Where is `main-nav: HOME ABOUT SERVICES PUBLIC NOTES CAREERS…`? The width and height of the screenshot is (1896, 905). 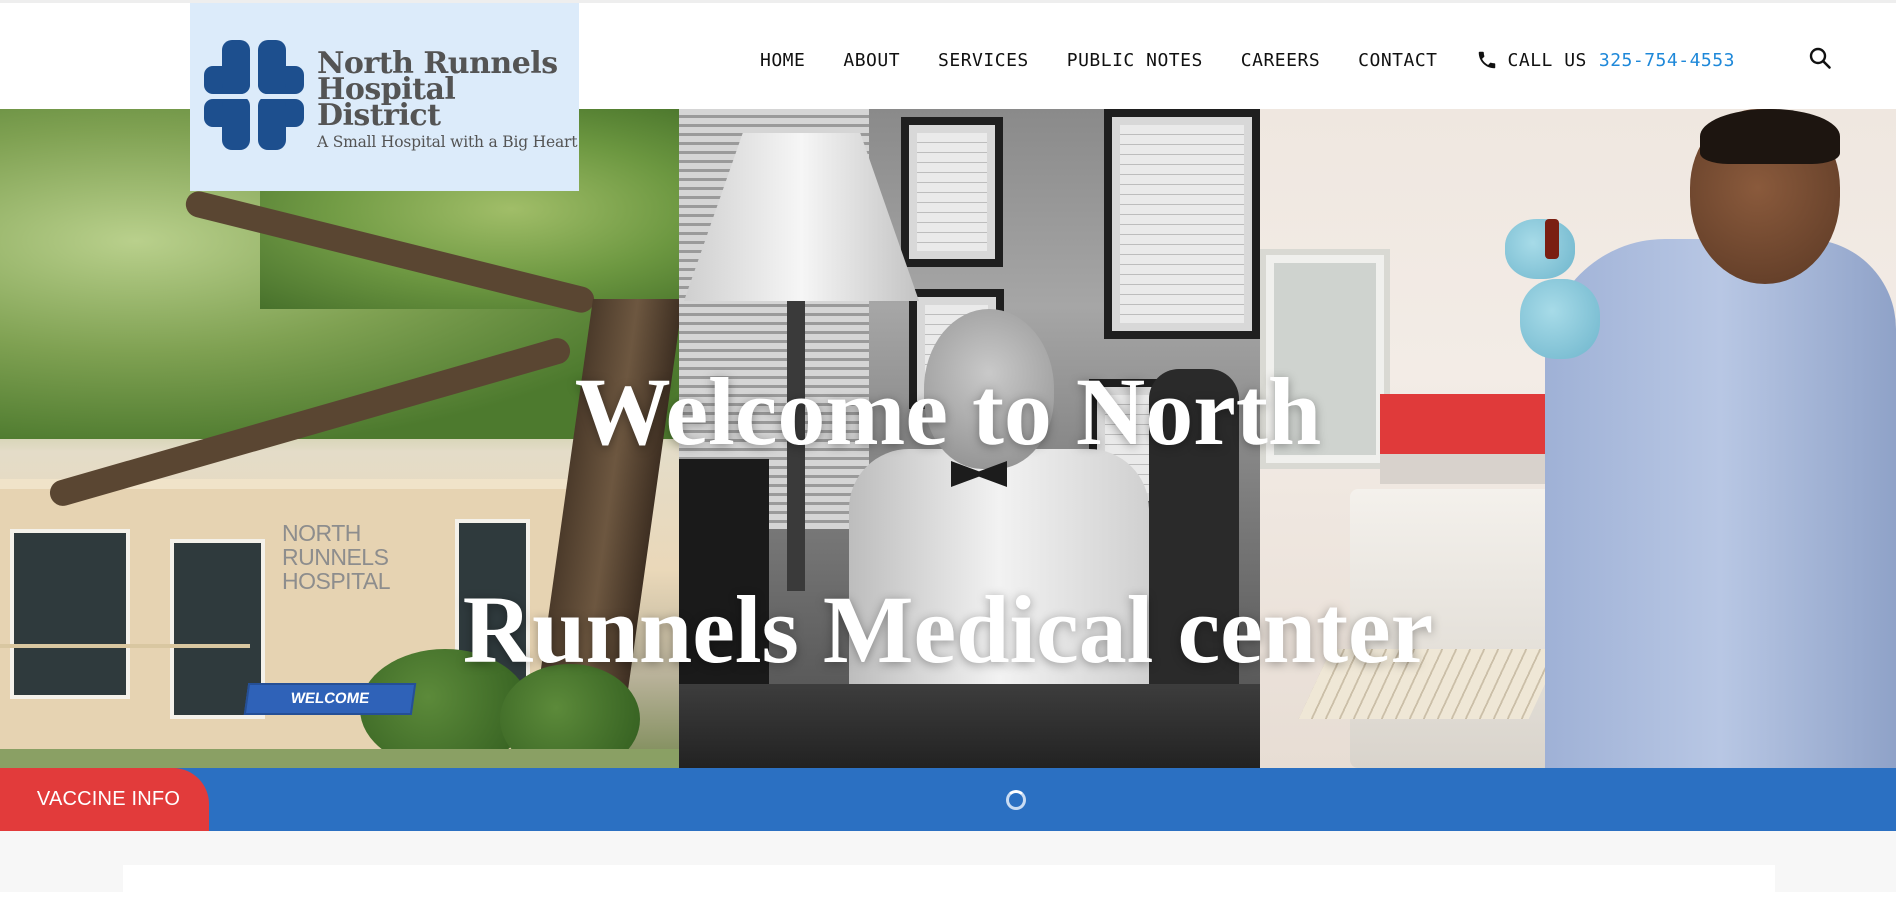
main-nav: HOME ABOUT SERVICES PUBLIC NOTES CAREERS… is located at coordinates (1247, 60).